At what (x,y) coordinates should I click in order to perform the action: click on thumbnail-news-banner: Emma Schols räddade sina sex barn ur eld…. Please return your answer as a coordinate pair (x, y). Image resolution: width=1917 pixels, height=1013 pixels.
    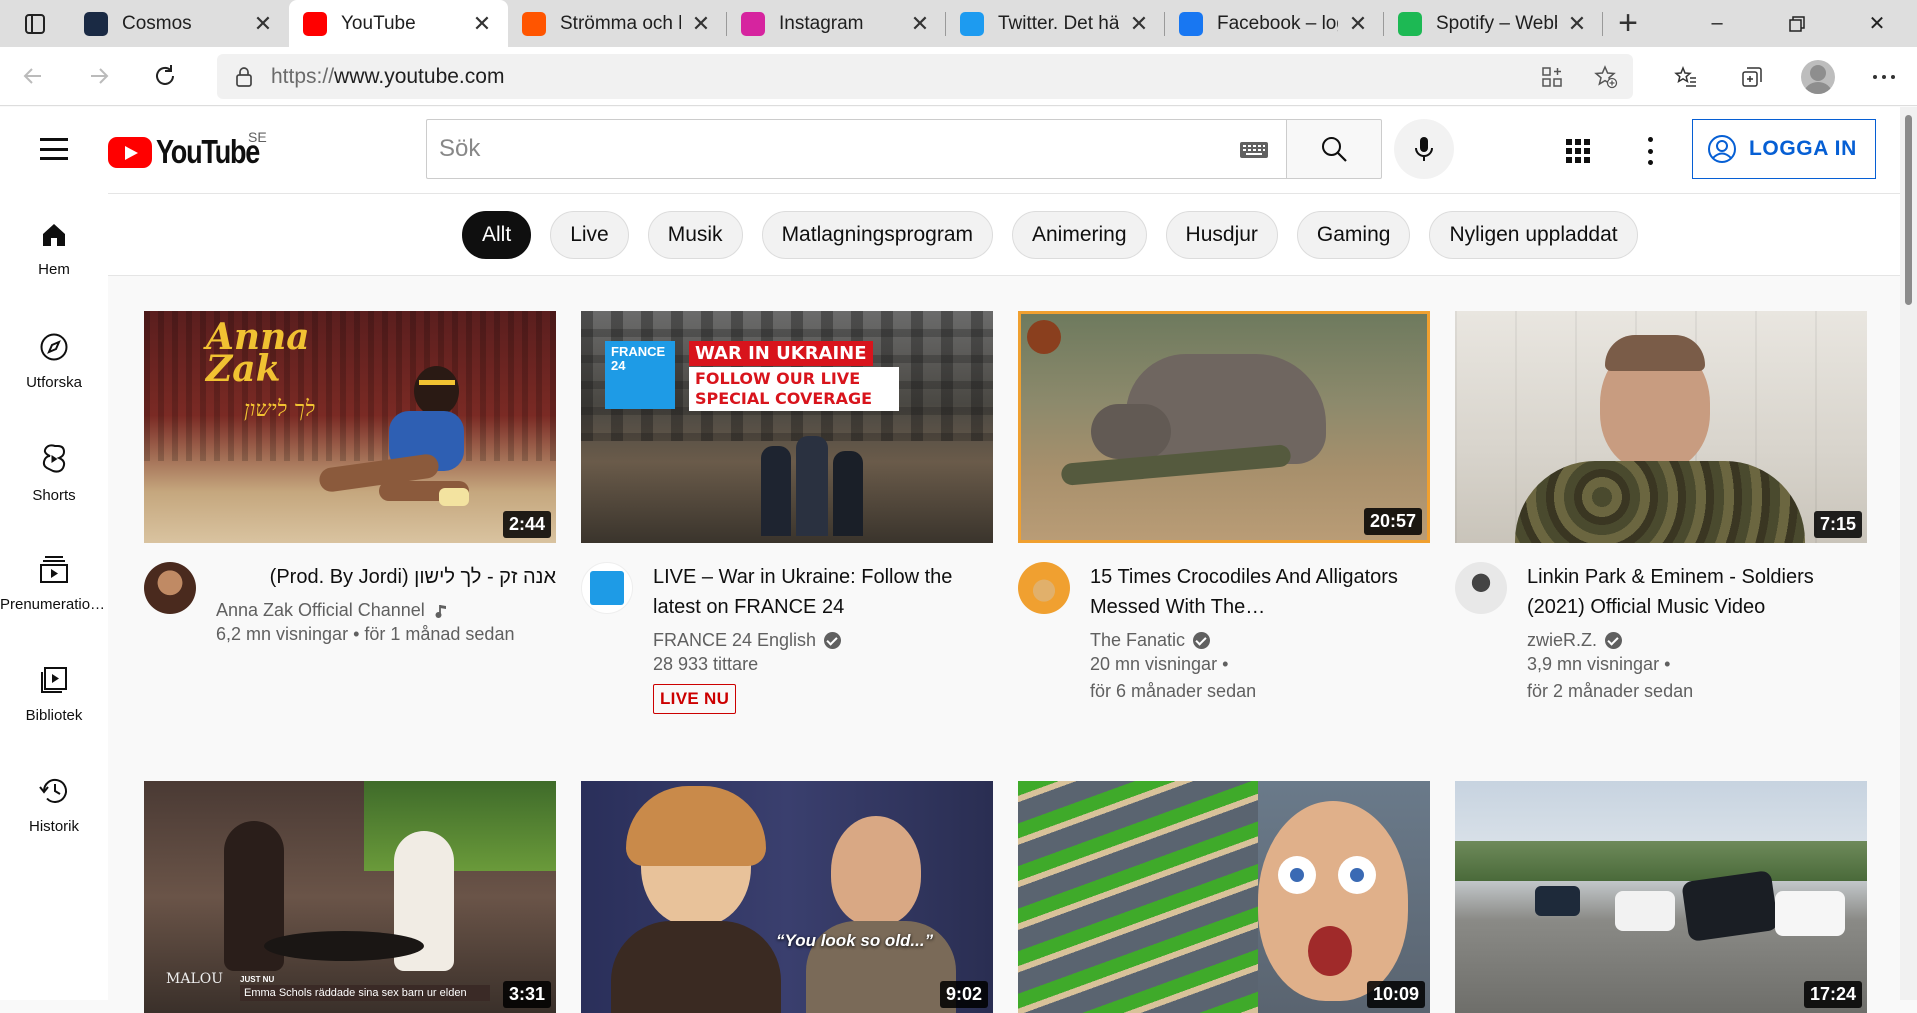
    Looking at the image, I should click on (365, 993).